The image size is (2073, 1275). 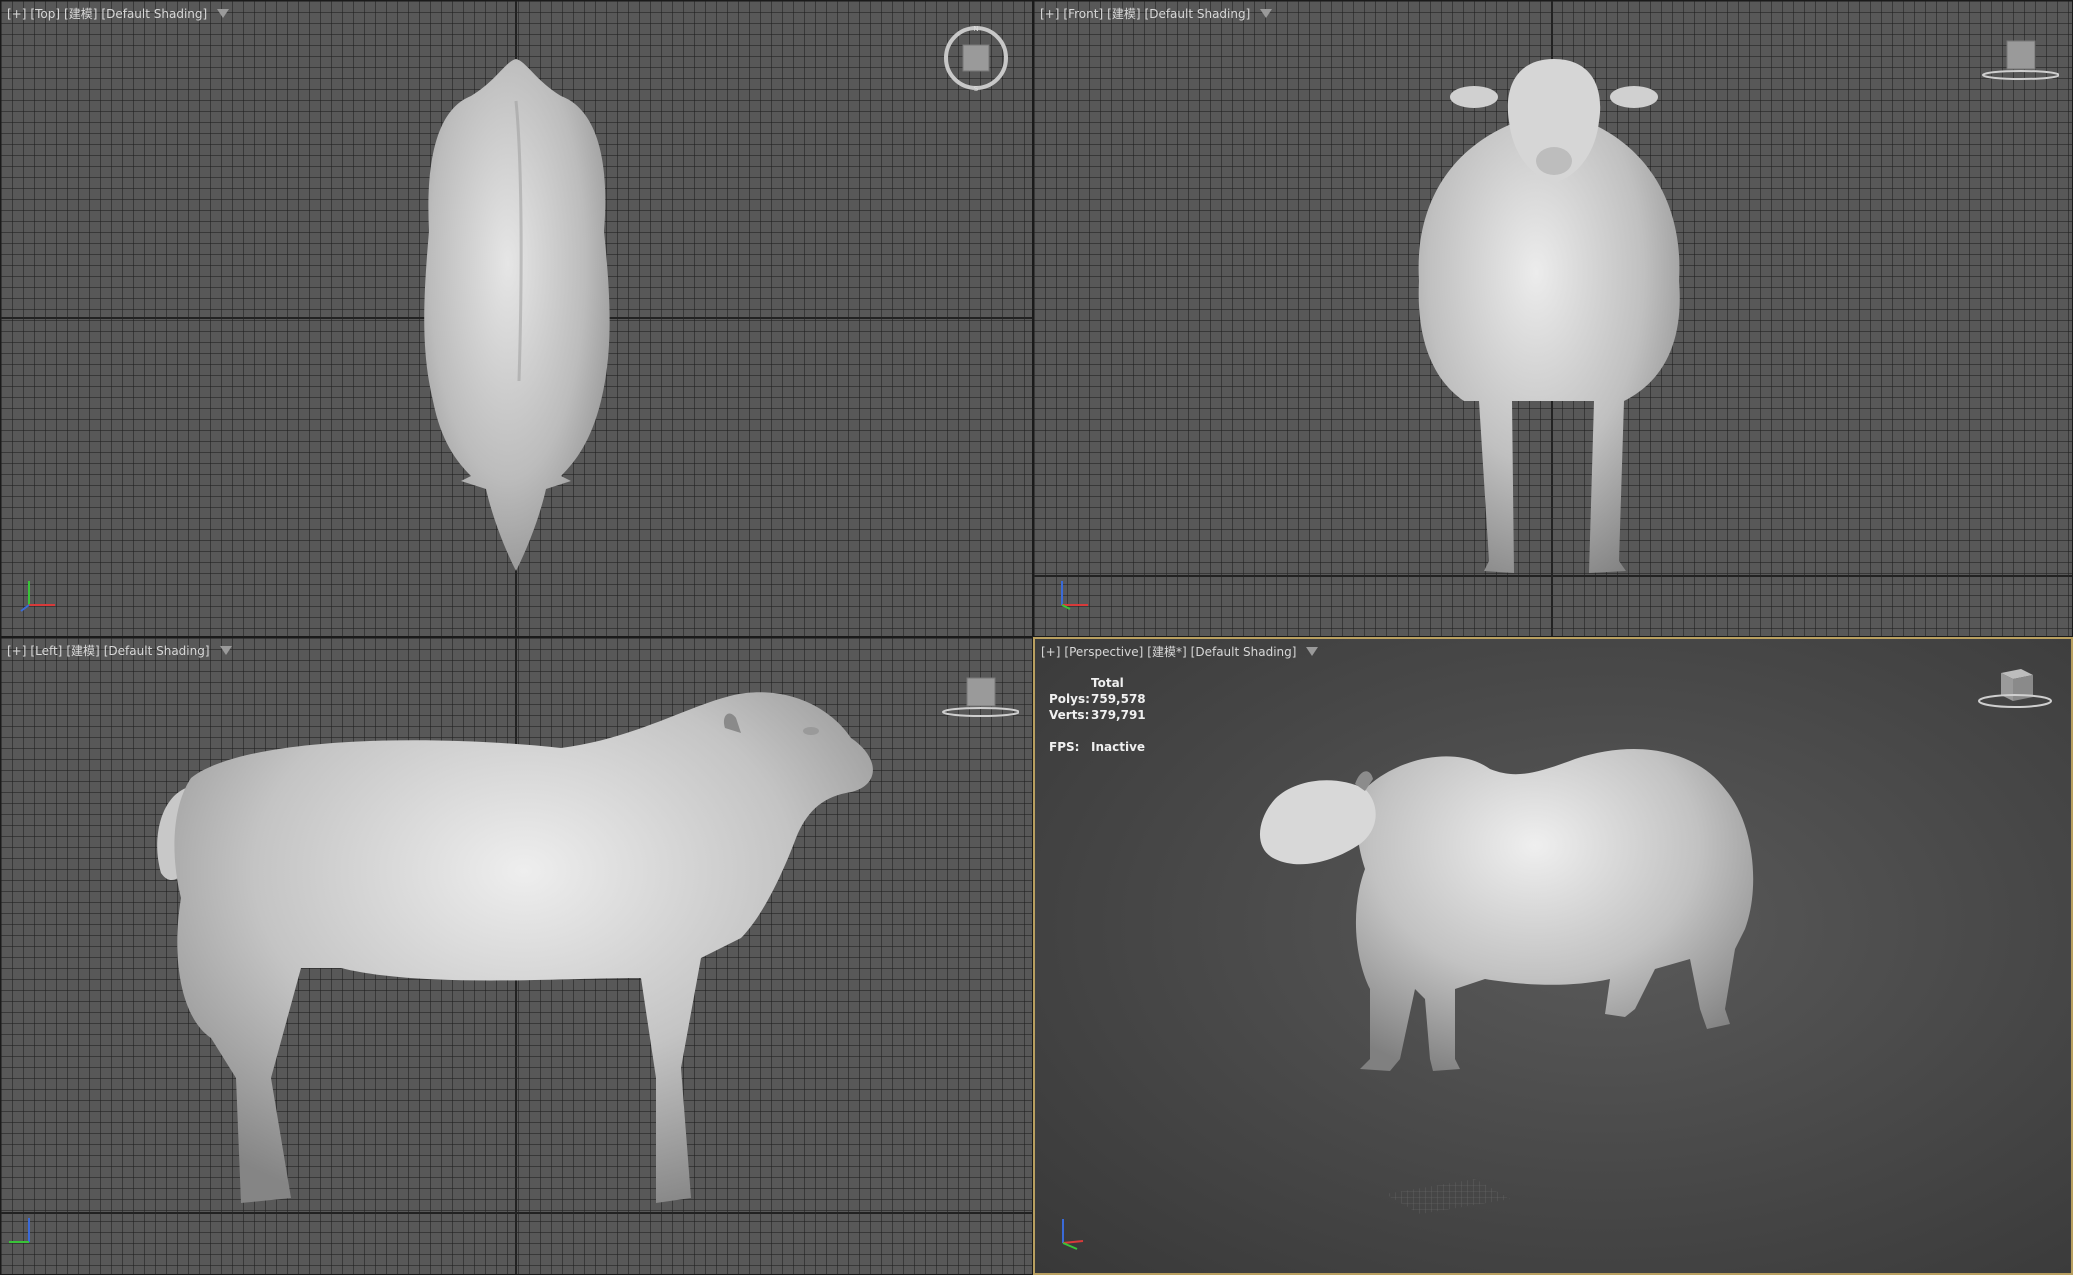 I want to click on sheep-model-perspective, so click(x=1506, y=981).